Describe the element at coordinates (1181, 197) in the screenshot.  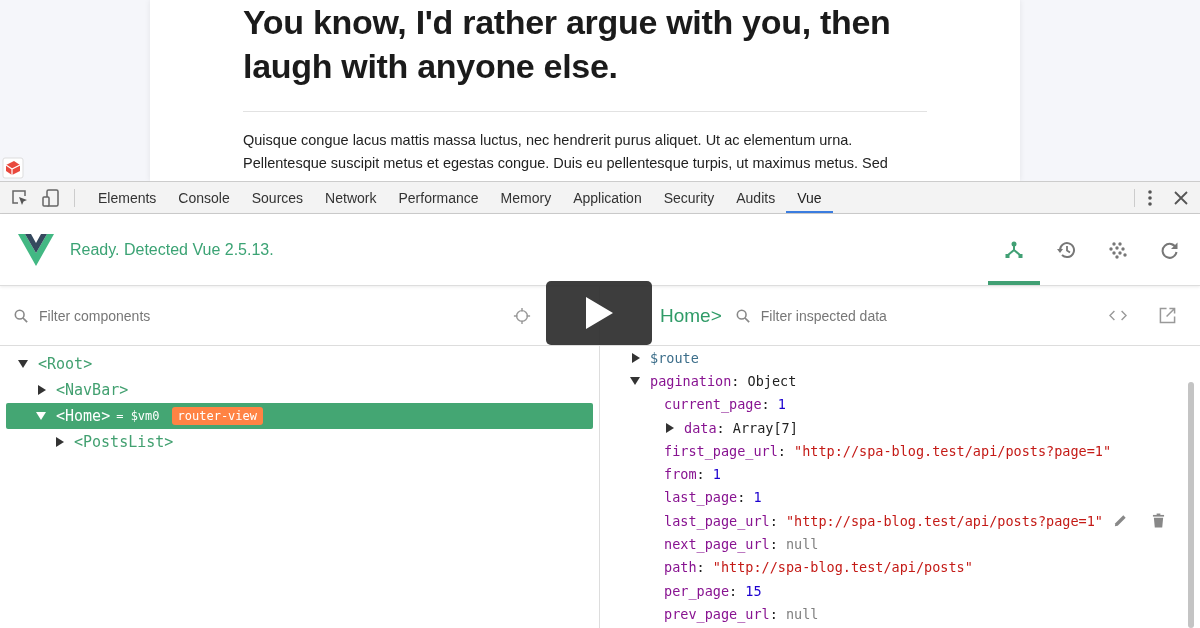
I see `close-icon` at that location.